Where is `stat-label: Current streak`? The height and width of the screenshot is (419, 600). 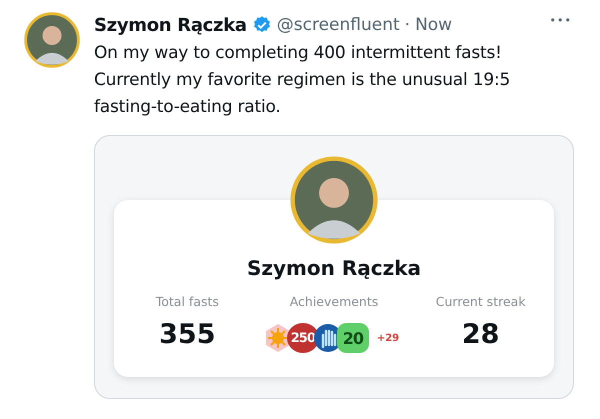
stat-label: Current streak is located at coordinates (480, 301).